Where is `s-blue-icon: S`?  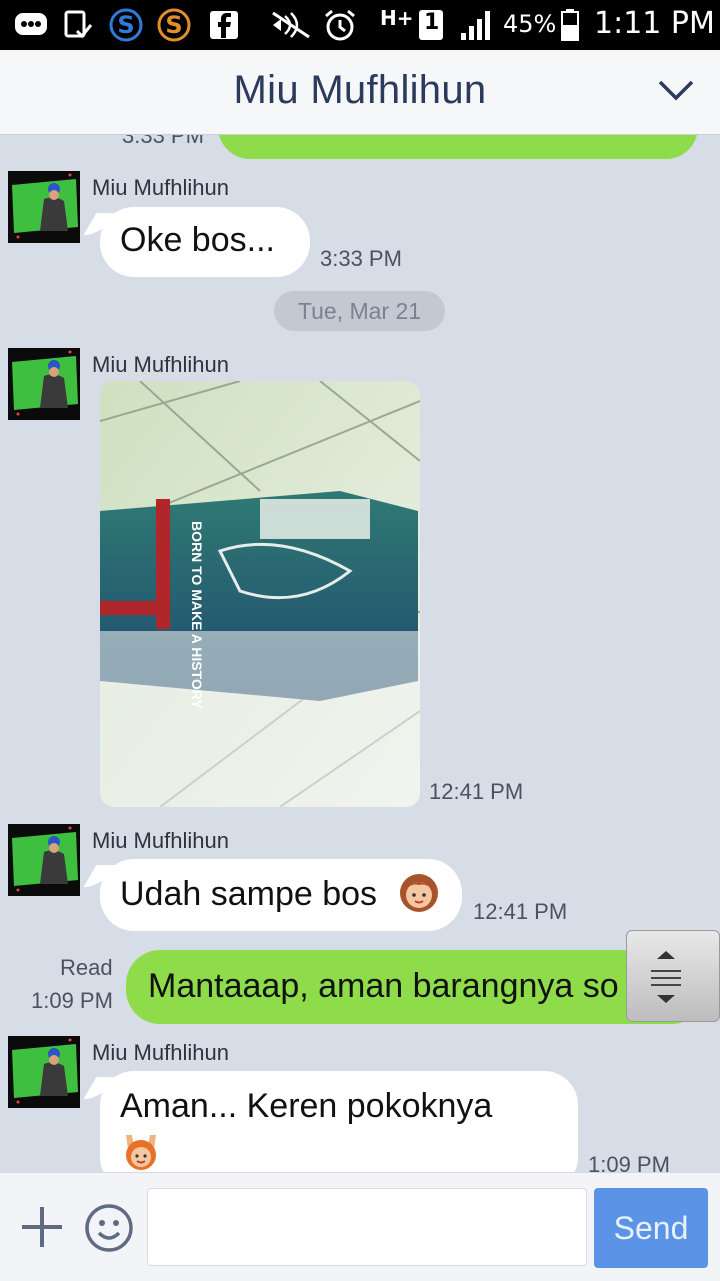
s-blue-icon: S is located at coordinates (126, 25).